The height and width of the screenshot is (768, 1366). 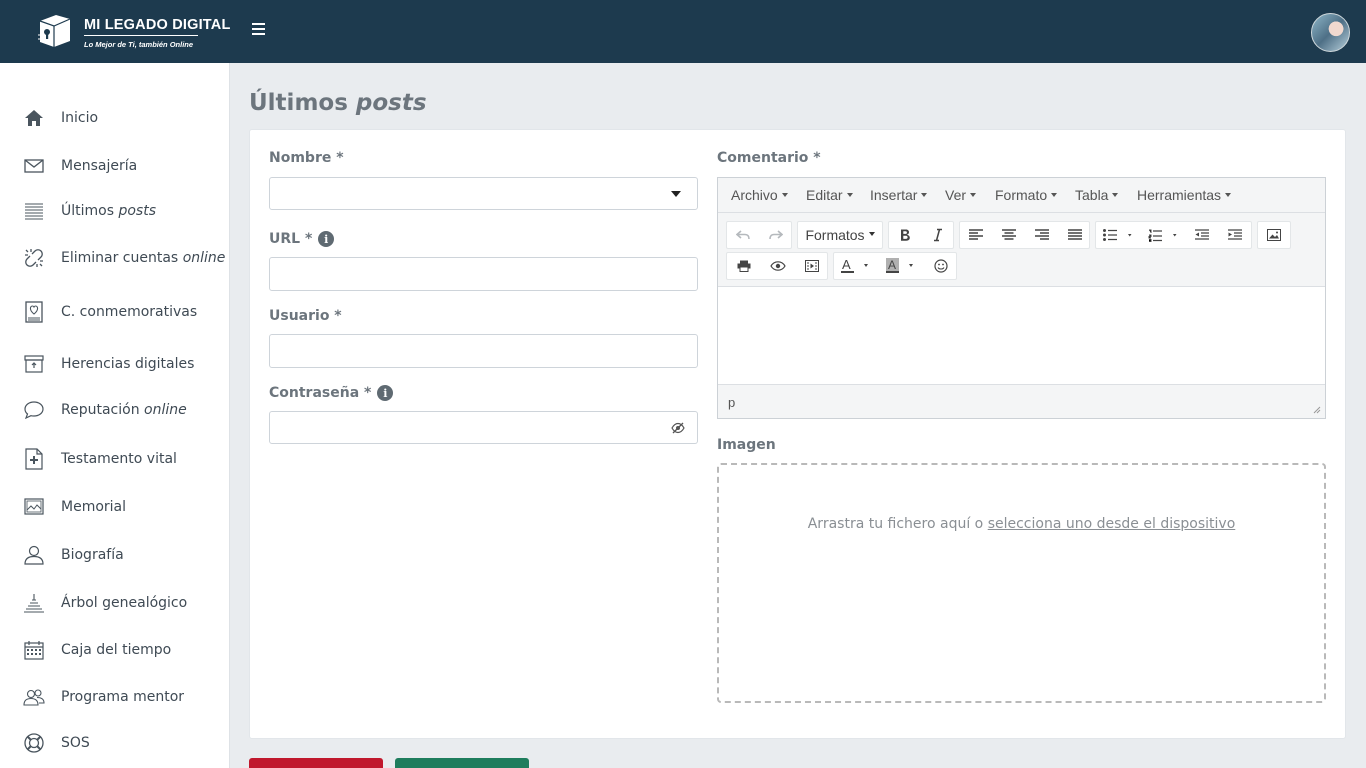 I want to click on sidebar-item-testamento-vital: Testamento vital, so click(x=115, y=459).